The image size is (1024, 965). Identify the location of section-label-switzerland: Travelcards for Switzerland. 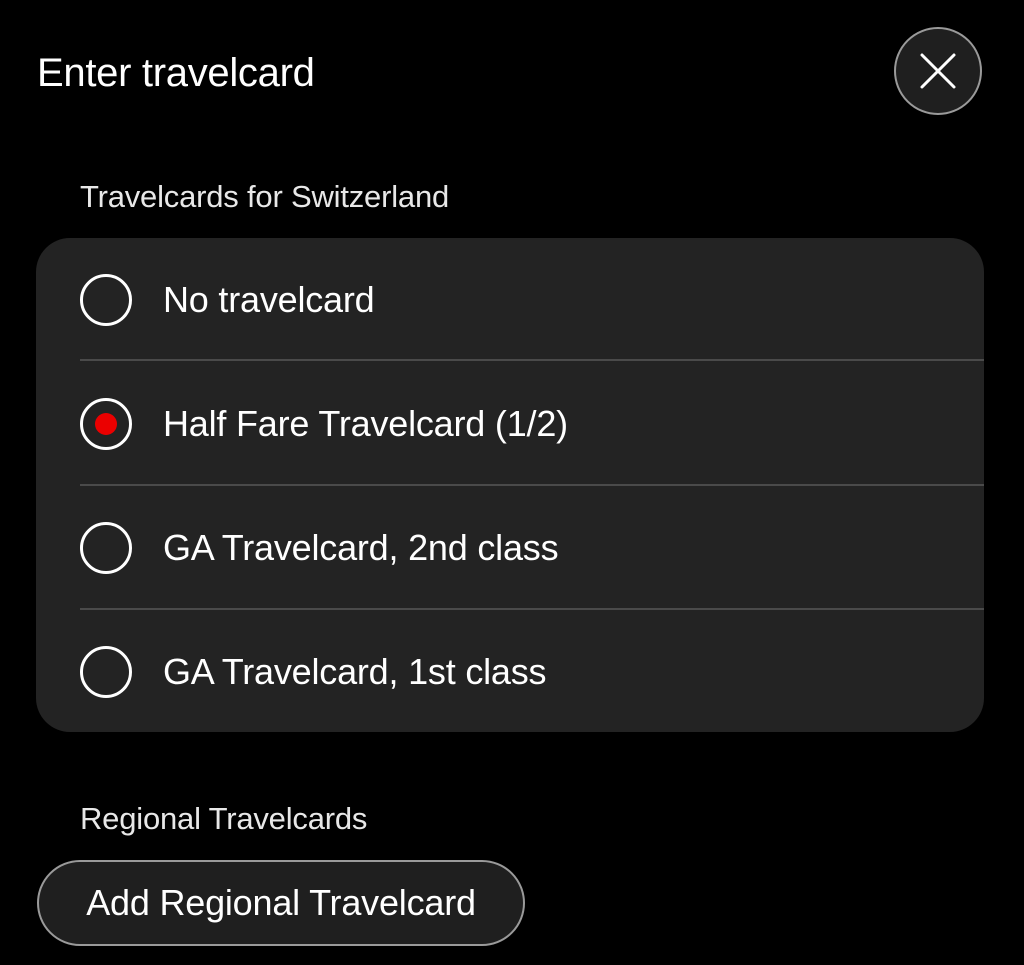
(265, 196).